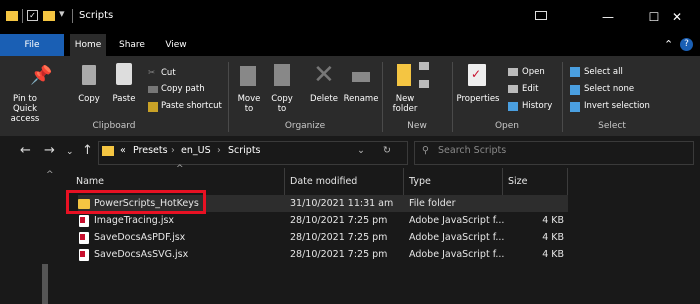 Image resolution: width=700 pixels, height=304 pixels. I want to click on scrollbar-thumb, so click(45, 284).